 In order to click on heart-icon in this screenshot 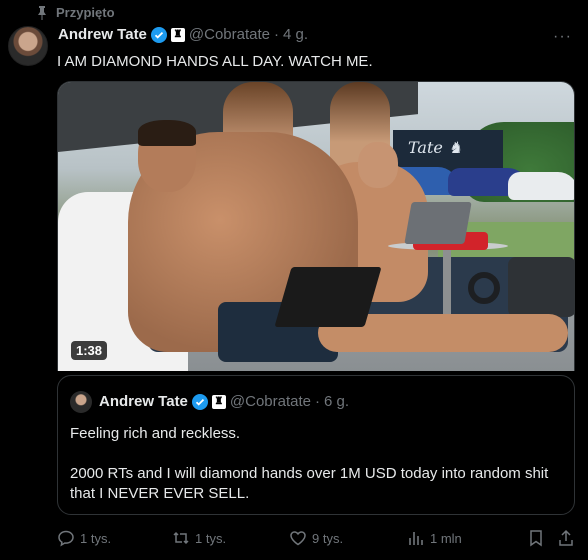, I will do `click(298, 538)`.